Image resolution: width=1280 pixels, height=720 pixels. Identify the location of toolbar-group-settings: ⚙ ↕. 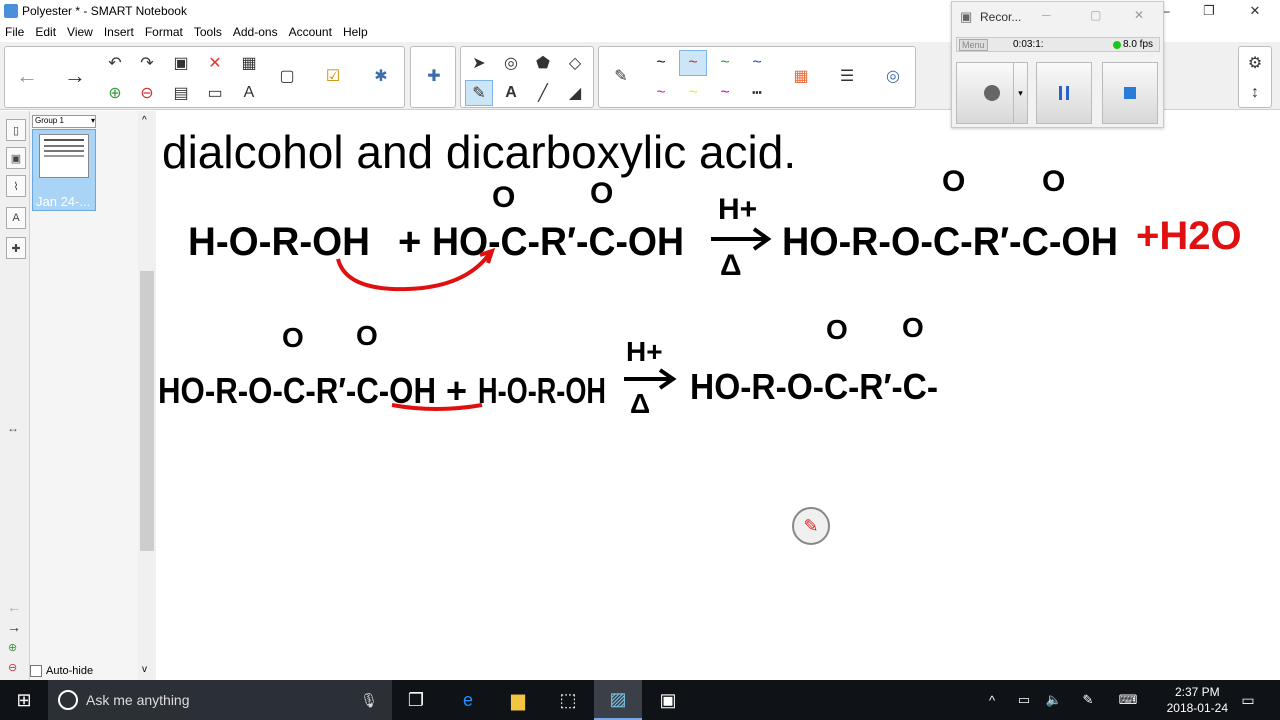
(1255, 77).